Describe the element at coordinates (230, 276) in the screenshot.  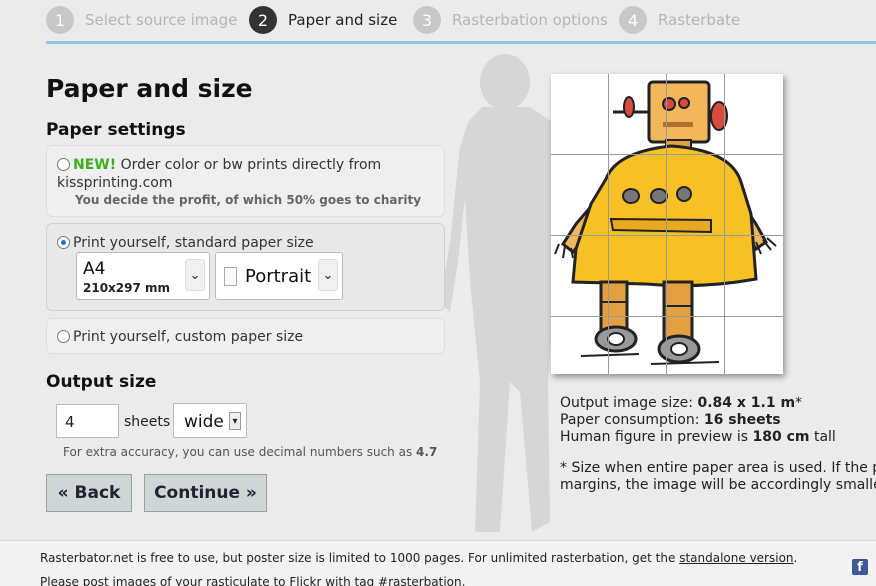
I see `portrait-page-icon` at that location.